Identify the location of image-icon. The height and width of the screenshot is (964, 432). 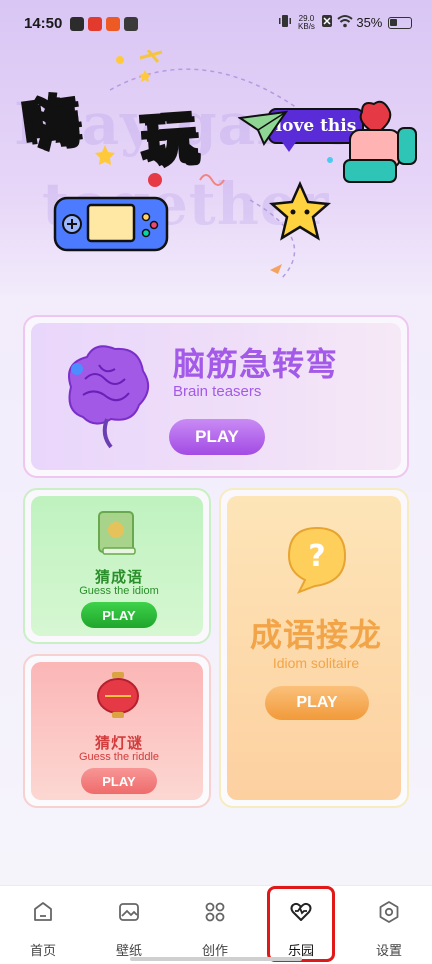
(129, 912).